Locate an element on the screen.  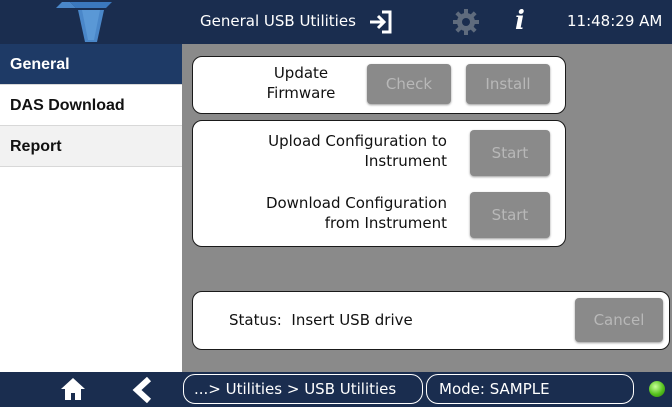
clock: 11:48:29 AM is located at coordinates (615, 21).